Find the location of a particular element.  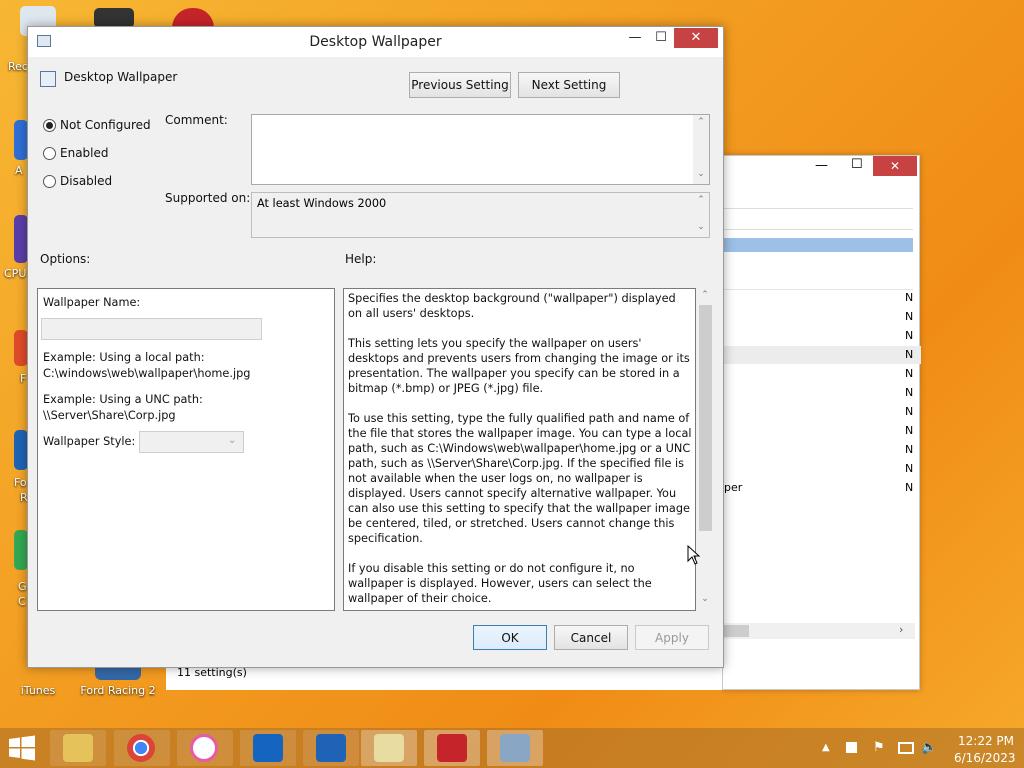

chrome-icon is located at coordinates (141, 748).